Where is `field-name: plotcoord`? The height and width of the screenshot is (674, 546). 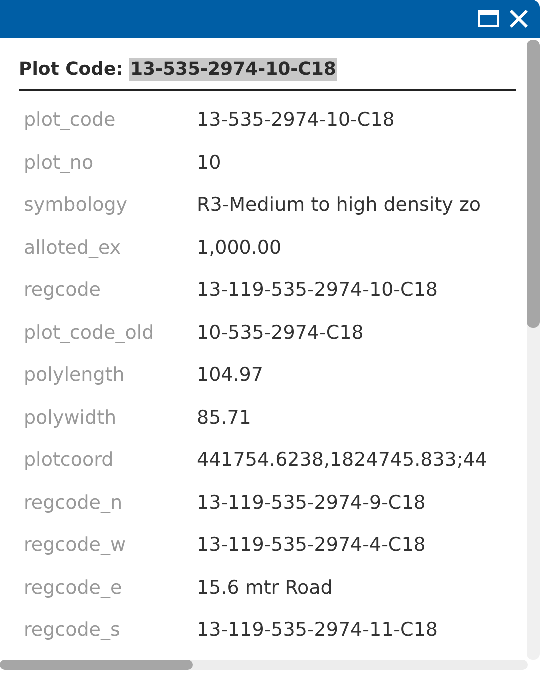
field-name: plotcoord is located at coordinates (69, 460).